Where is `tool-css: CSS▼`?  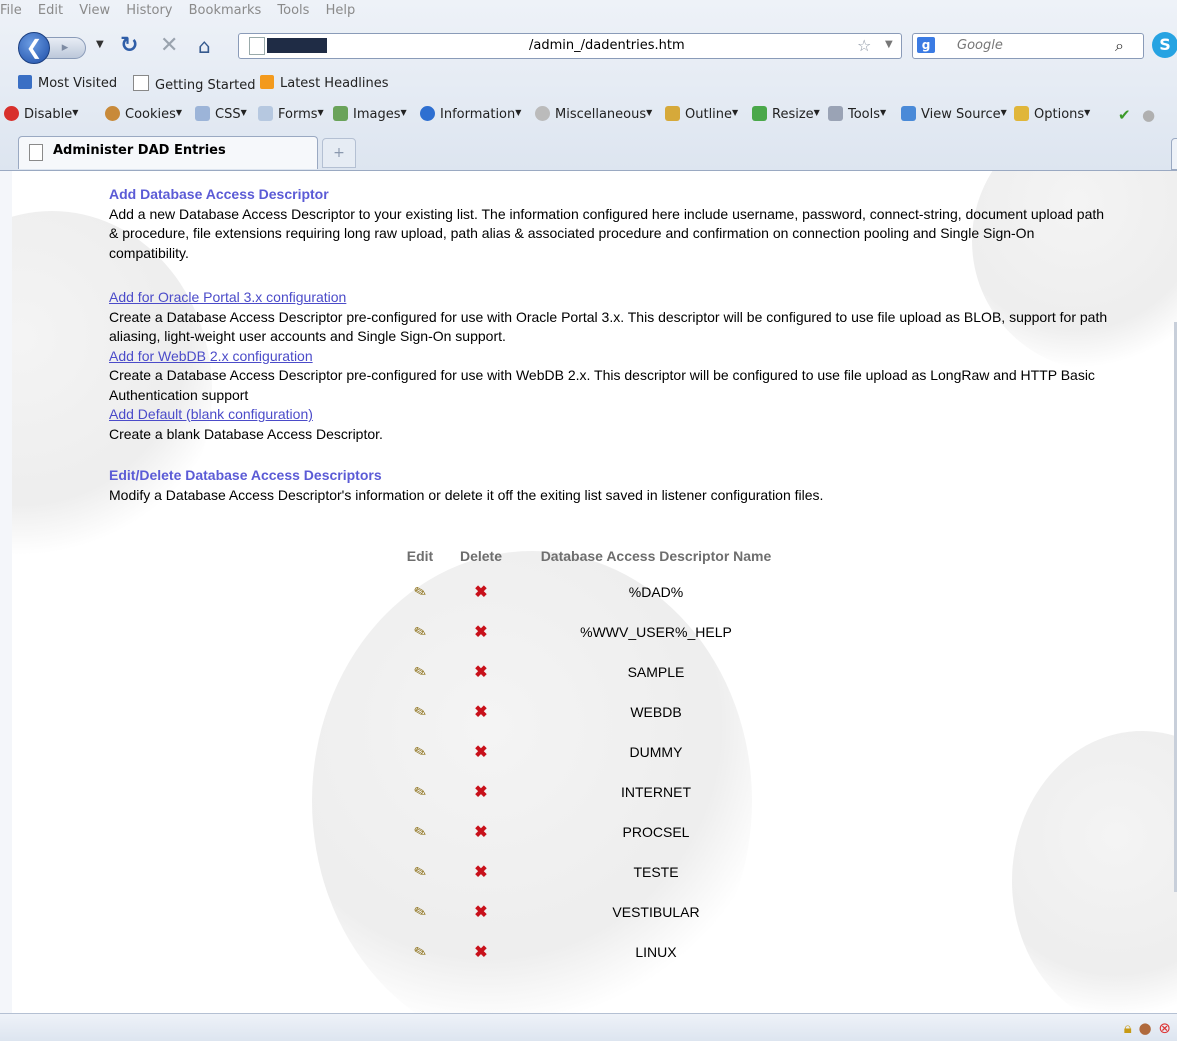 tool-css: CSS▼ is located at coordinates (221, 114).